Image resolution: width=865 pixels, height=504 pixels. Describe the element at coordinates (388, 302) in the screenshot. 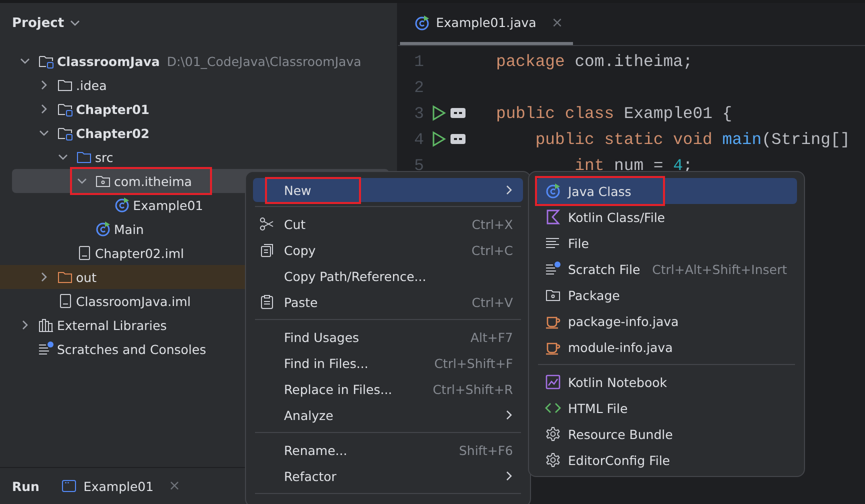

I see `menu-item: Paste Ctrl+V` at that location.